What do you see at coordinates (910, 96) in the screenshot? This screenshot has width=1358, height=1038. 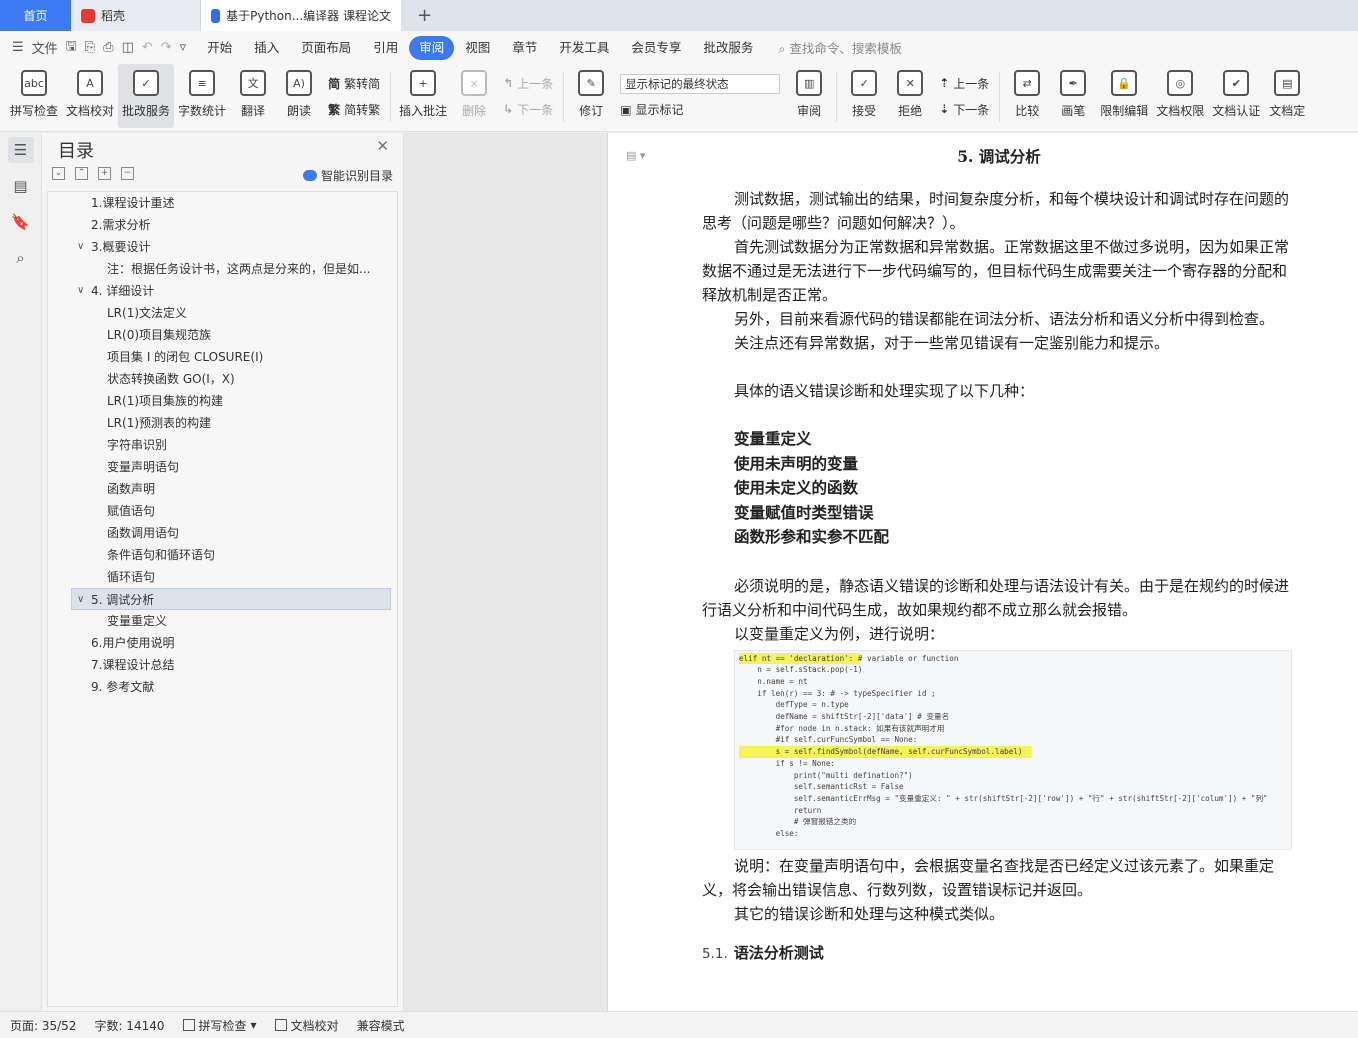 I see `reject-button: ✕ 拒绝` at bounding box center [910, 96].